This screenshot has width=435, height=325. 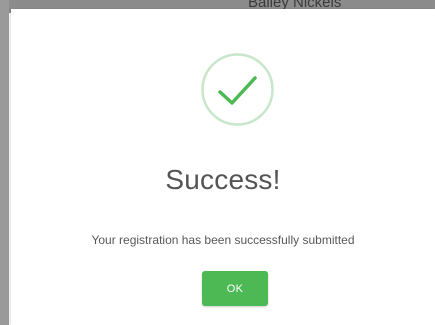 What do you see at coordinates (223, 179) in the screenshot?
I see `dialog-title: Success!` at bounding box center [223, 179].